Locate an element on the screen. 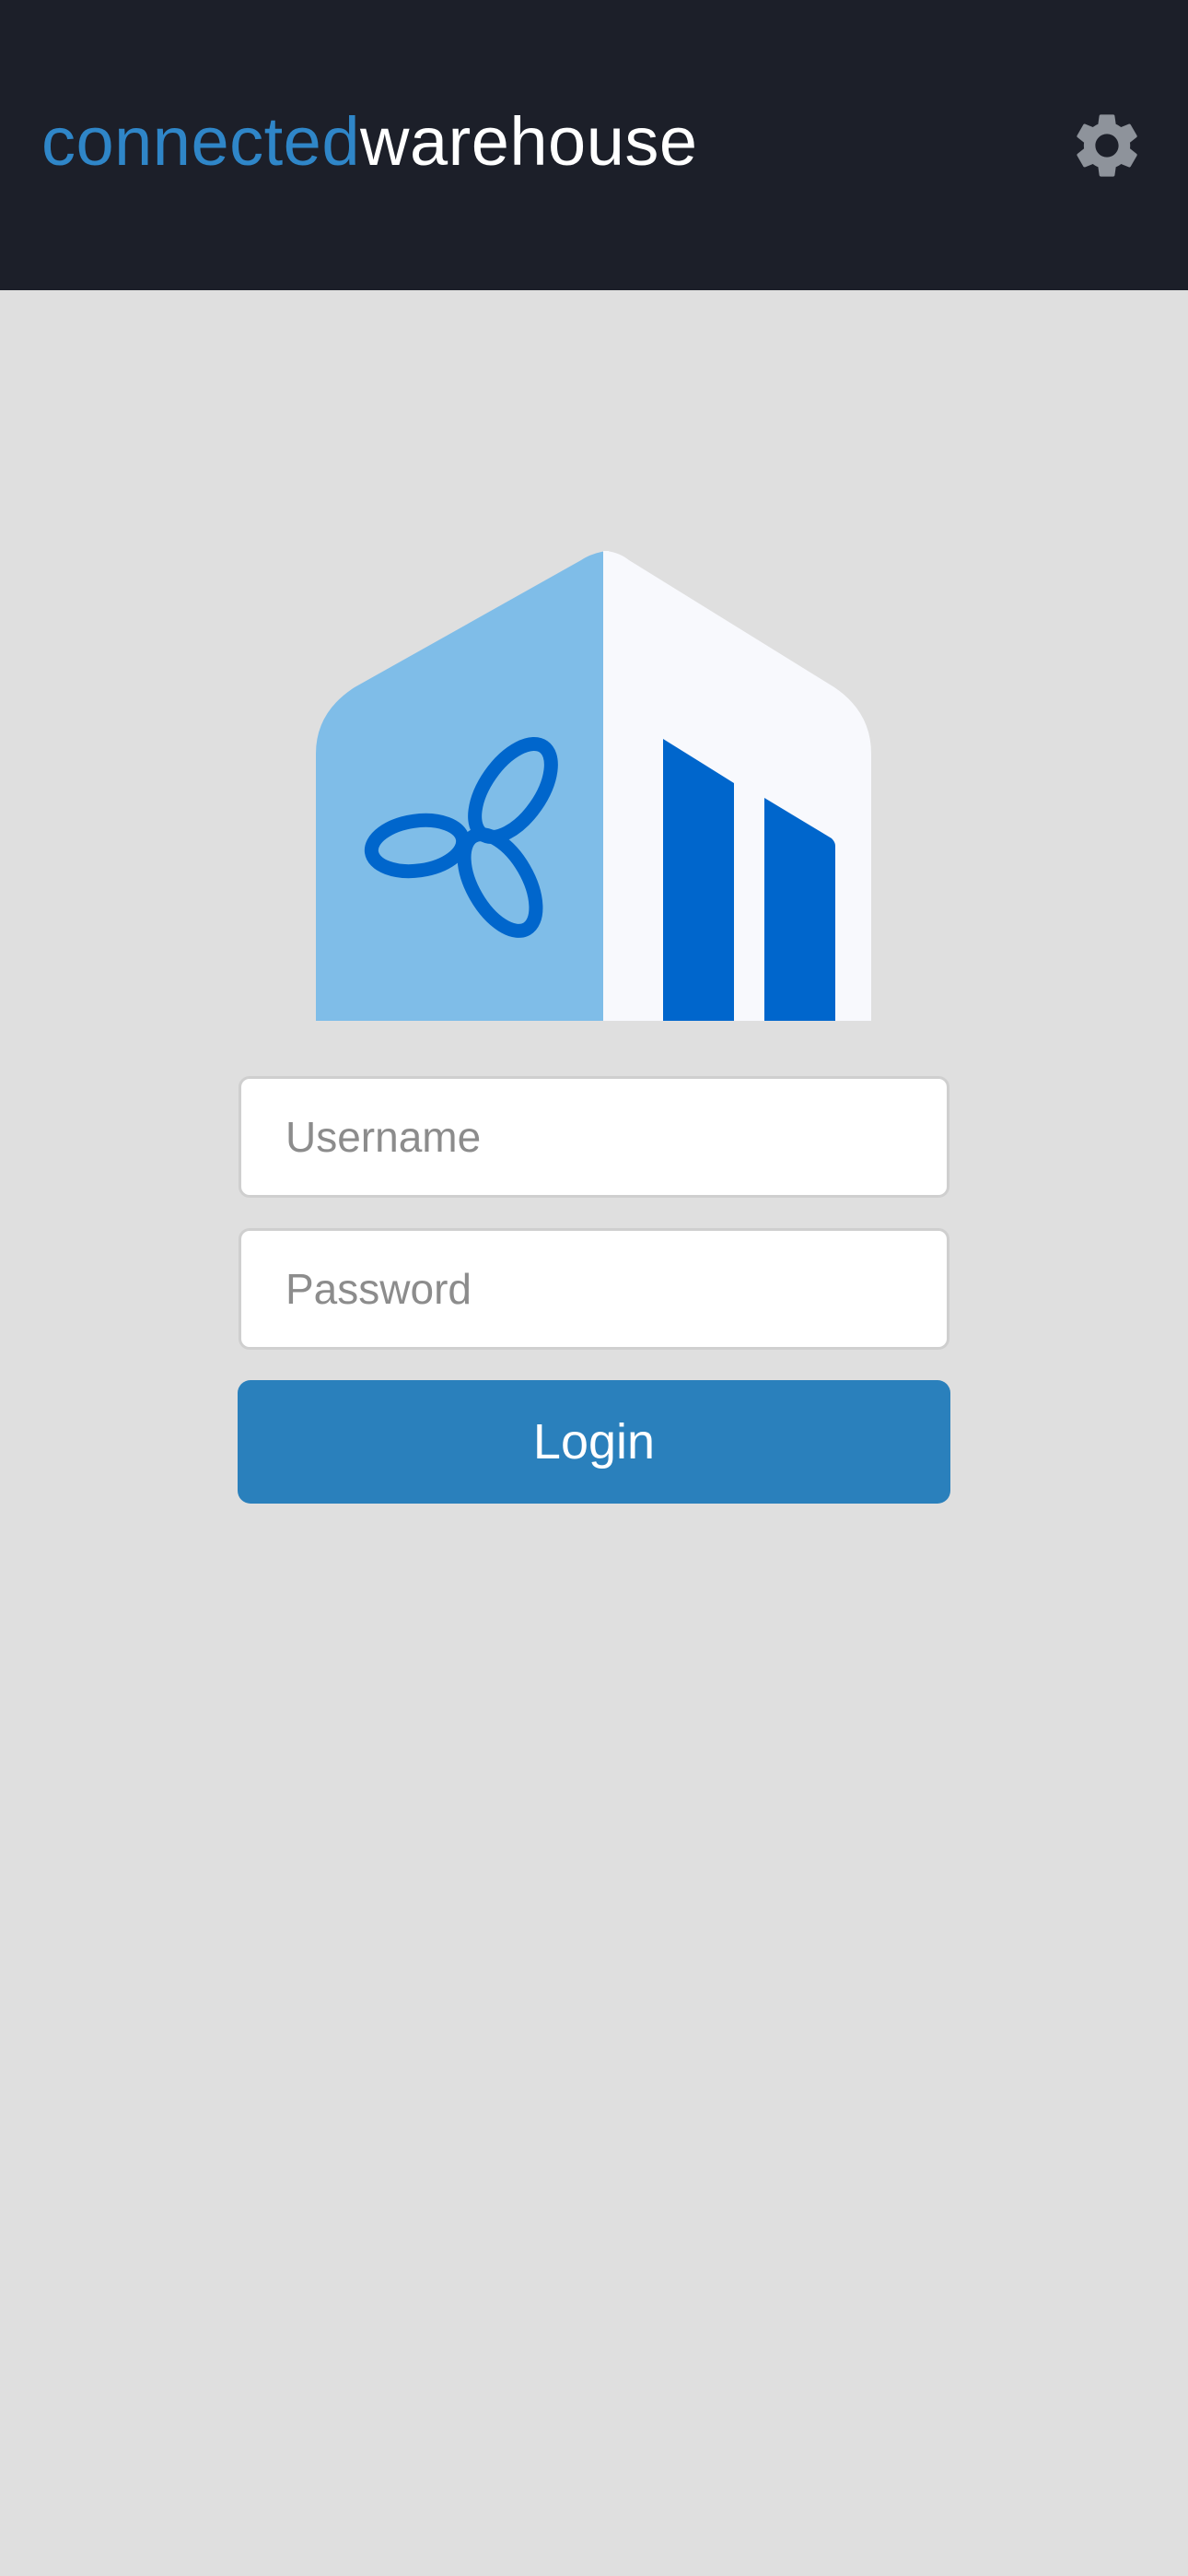 The width and height of the screenshot is (1188, 2576). app-title: connectedwarehouse is located at coordinates (369, 142).